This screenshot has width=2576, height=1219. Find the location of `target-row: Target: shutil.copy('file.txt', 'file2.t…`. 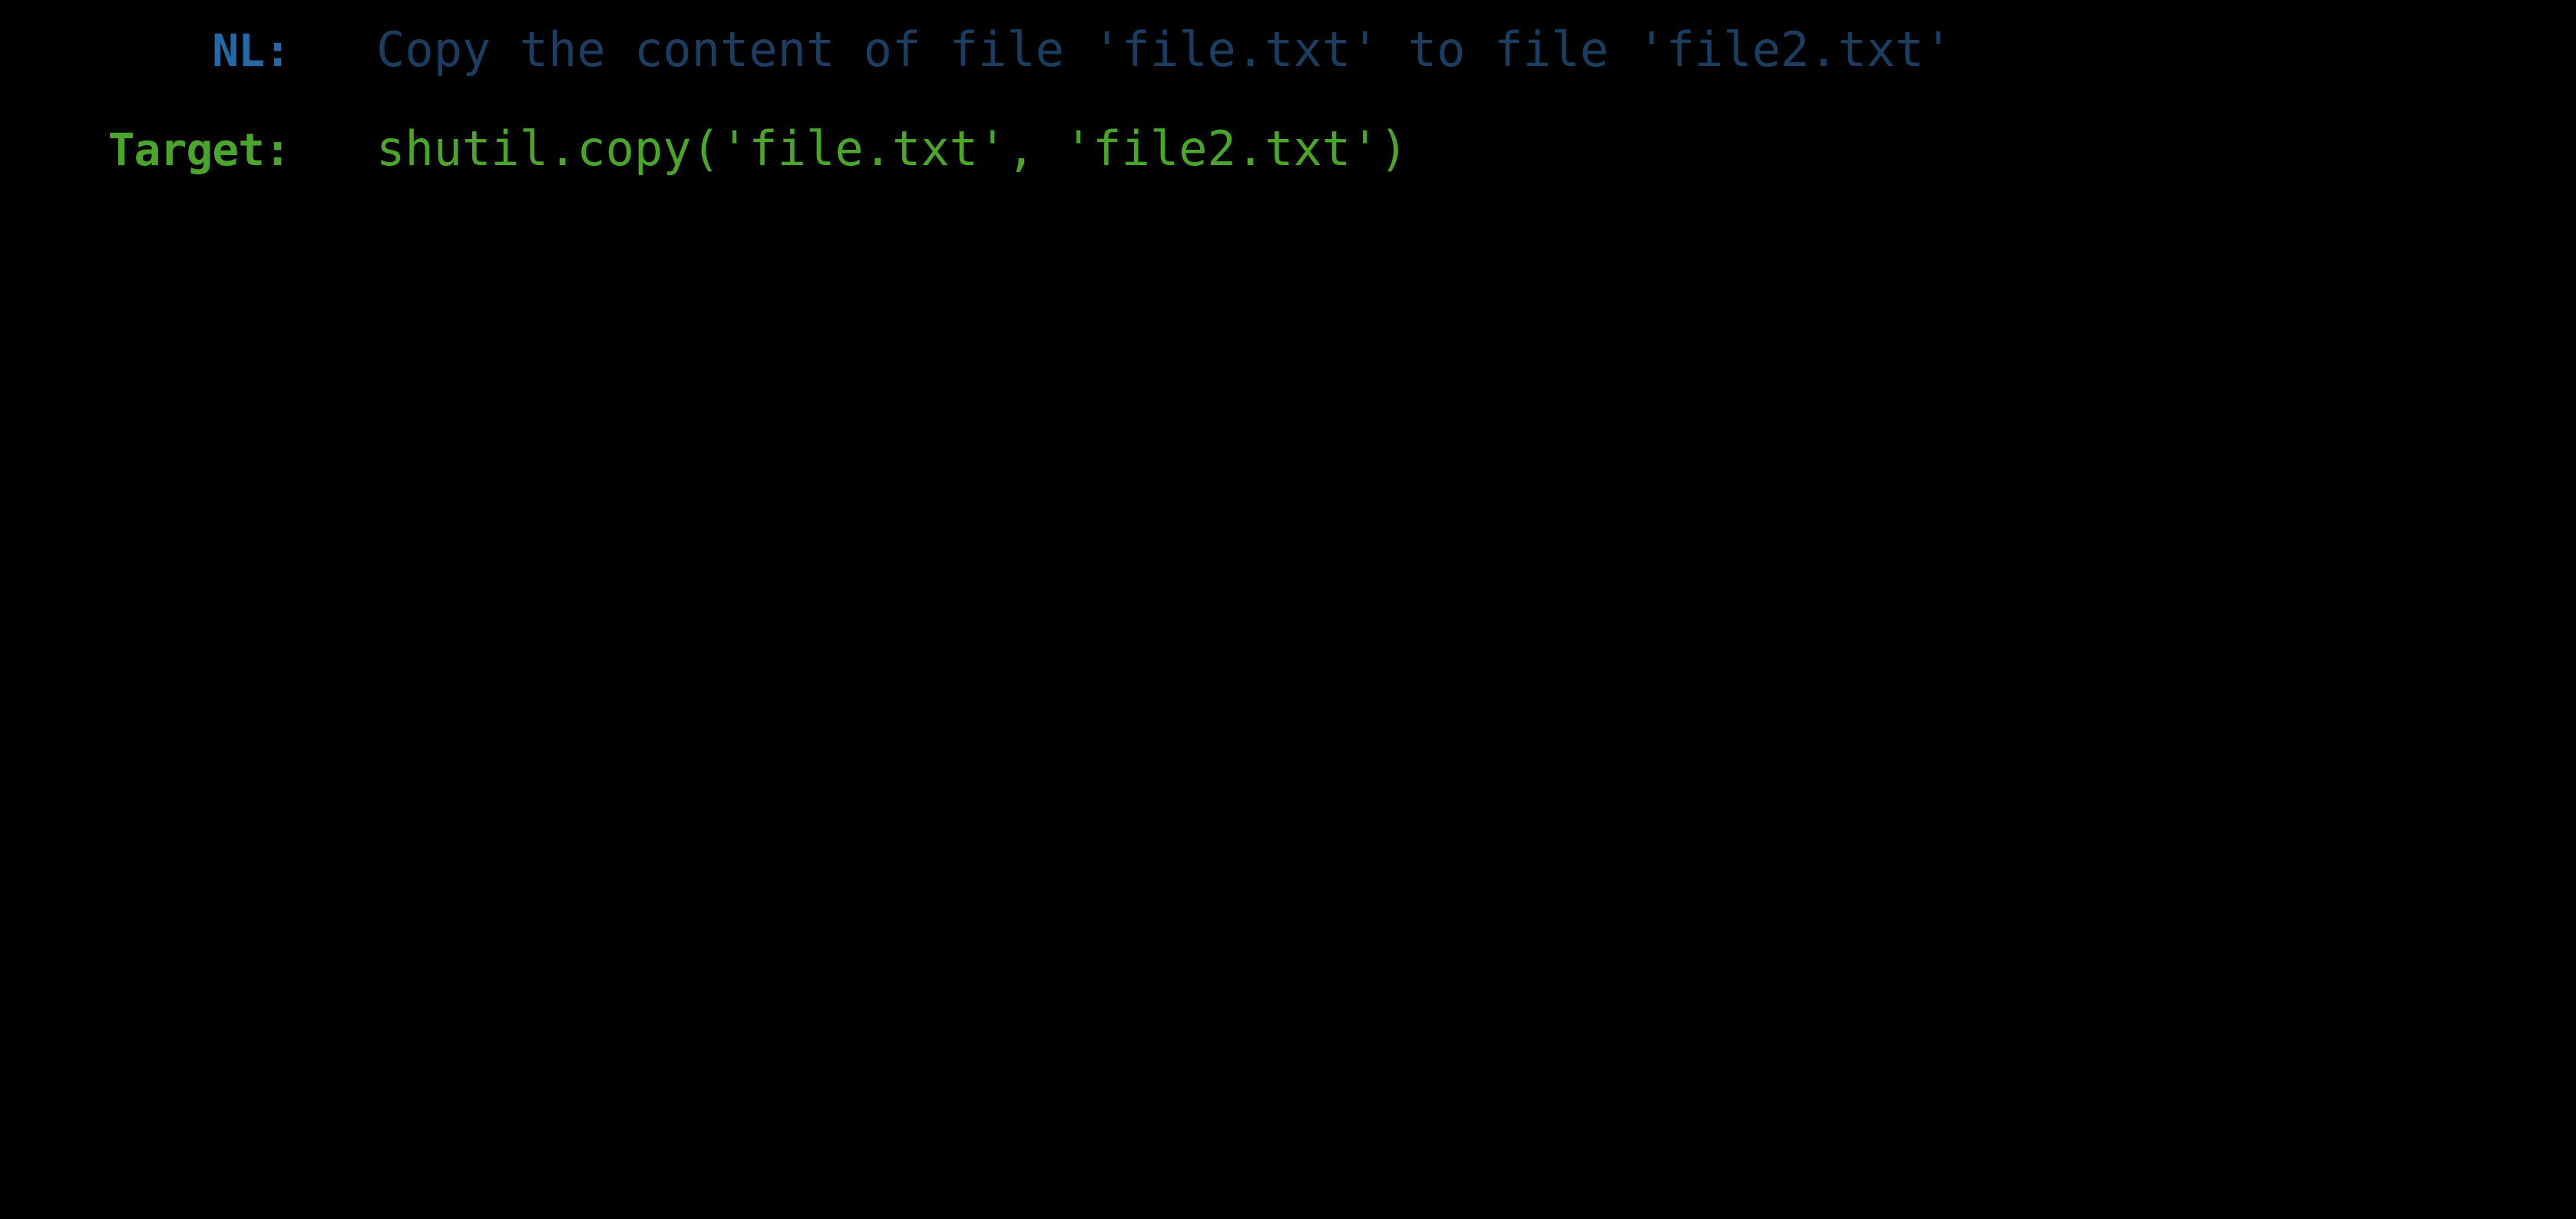

target-row: Target: shutil.copy('file.txt', 'file2.t… is located at coordinates (976, 148).